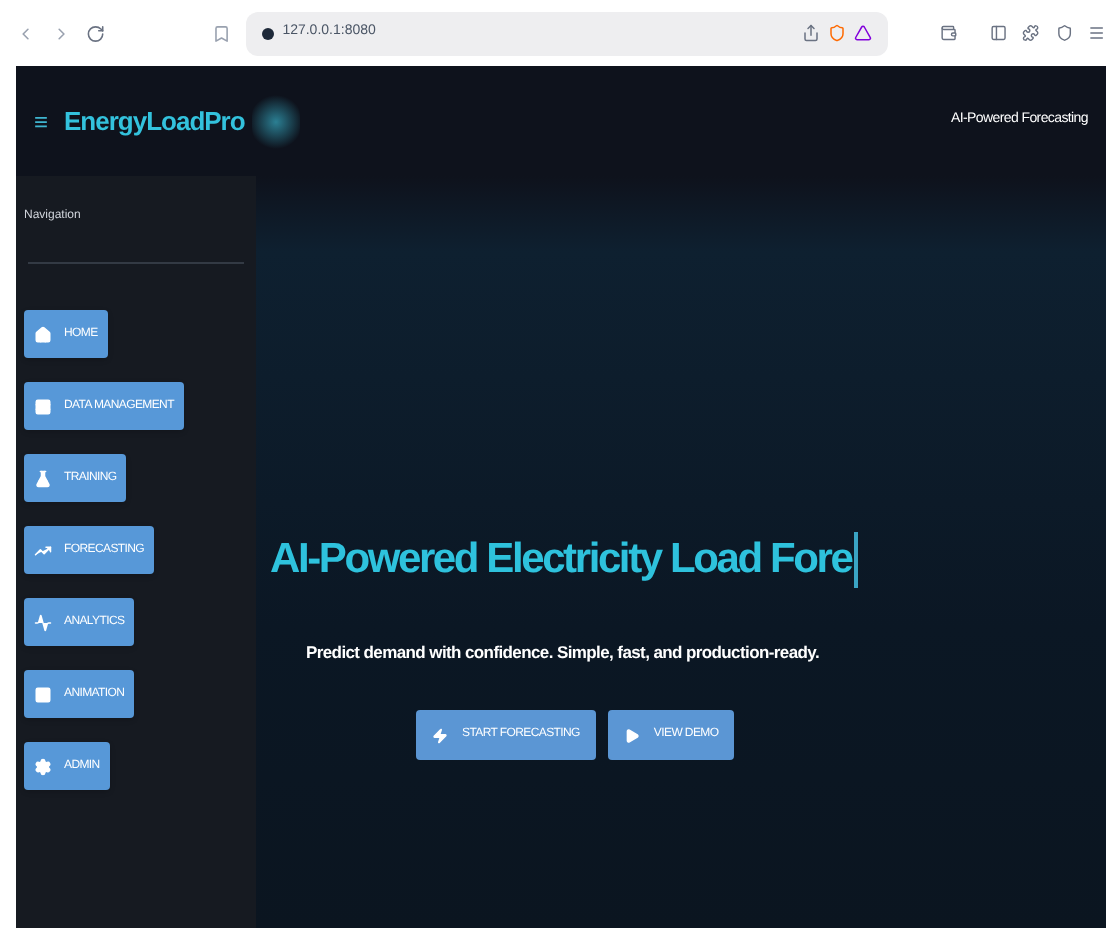 This screenshot has width=1106, height=928. Describe the element at coordinates (561, 560) in the screenshot. I see `hero-title: AI-Powered Electricity Load Fore` at that location.